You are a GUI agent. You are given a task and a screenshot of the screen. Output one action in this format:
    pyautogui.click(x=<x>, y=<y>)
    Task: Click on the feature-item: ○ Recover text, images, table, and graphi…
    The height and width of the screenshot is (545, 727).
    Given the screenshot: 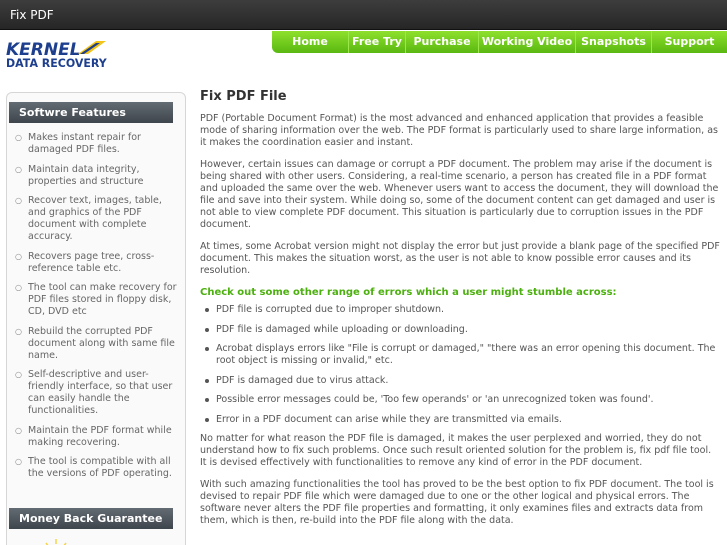 What is the action you would take?
    pyautogui.click(x=88, y=218)
    